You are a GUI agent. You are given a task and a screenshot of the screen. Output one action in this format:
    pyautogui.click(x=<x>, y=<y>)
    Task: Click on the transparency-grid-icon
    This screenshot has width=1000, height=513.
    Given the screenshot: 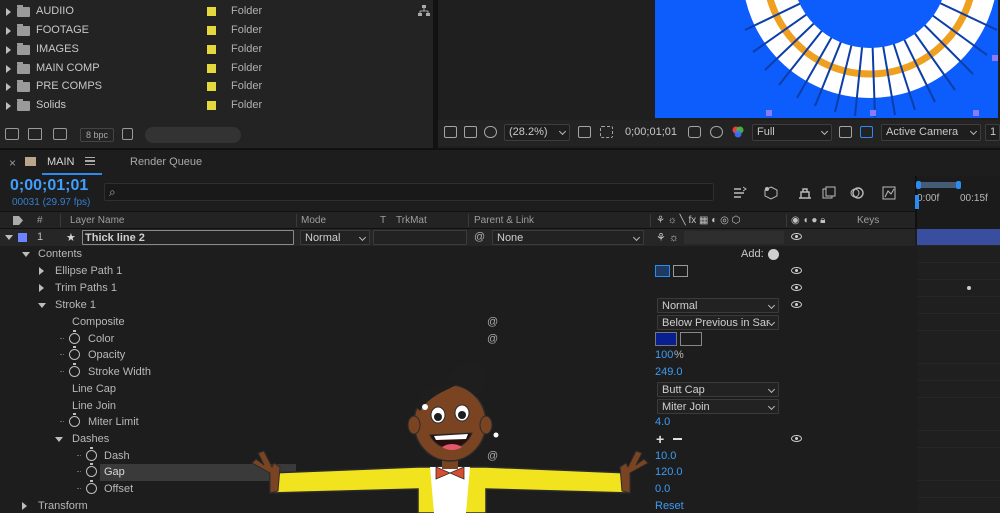 What is the action you would take?
    pyautogui.click(x=866, y=132)
    